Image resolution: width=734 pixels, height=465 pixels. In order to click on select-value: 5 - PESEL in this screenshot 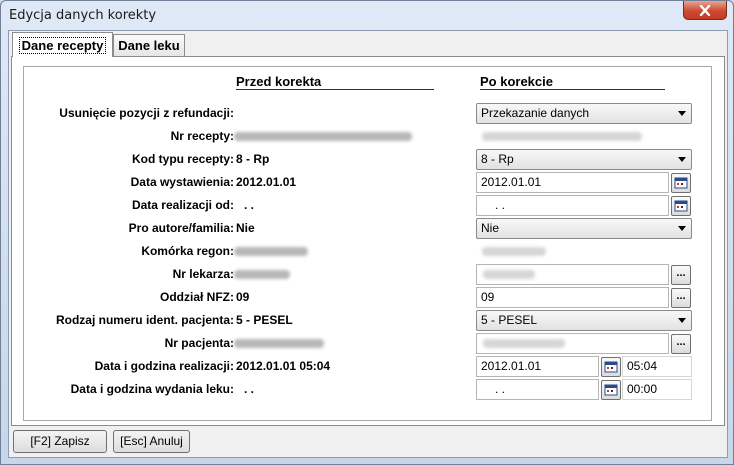, I will do `click(509, 320)`.